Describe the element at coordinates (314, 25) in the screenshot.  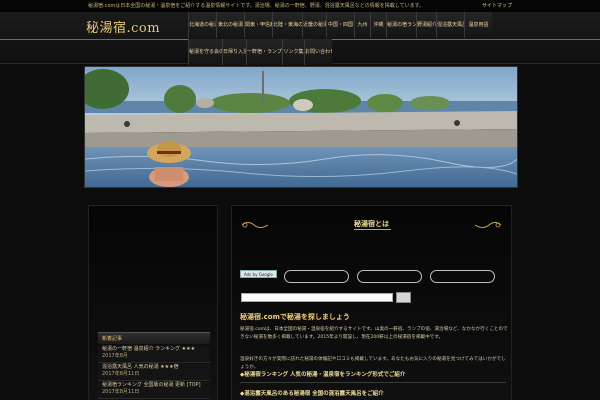
I see `nav-item: 近畿の秘湯` at that location.